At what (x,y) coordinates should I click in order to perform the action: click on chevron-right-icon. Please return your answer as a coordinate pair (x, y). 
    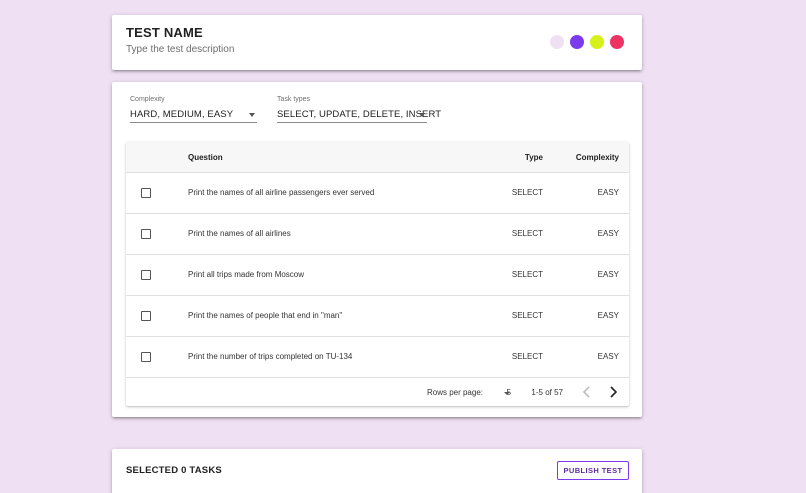
    Looking at the image, I should click on (613, 392).